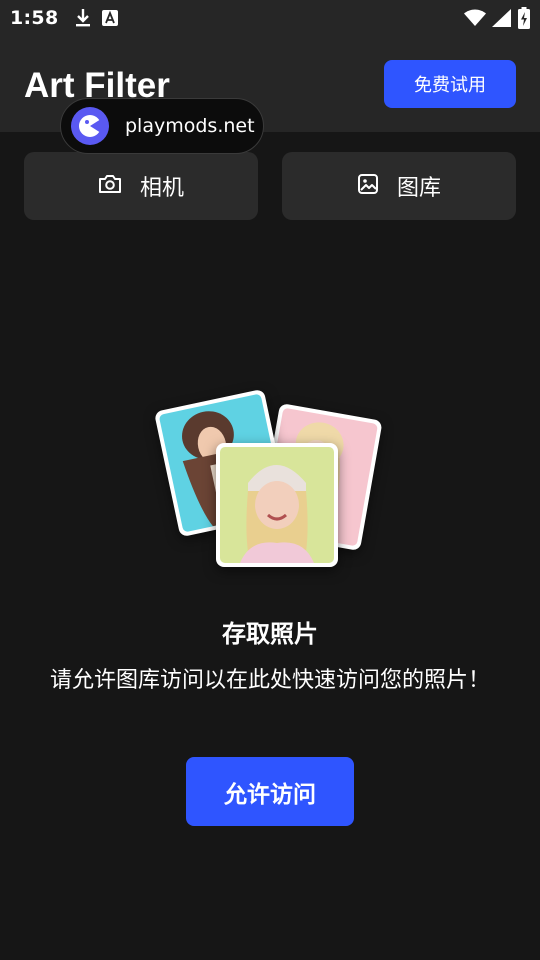 Image resolution: width=540 pixels, height=960 pixels. What do you see at coordinates (190, 126) in the screenshot?
I see `watermark-text: playmods.net` at bounding box center [190, 126].